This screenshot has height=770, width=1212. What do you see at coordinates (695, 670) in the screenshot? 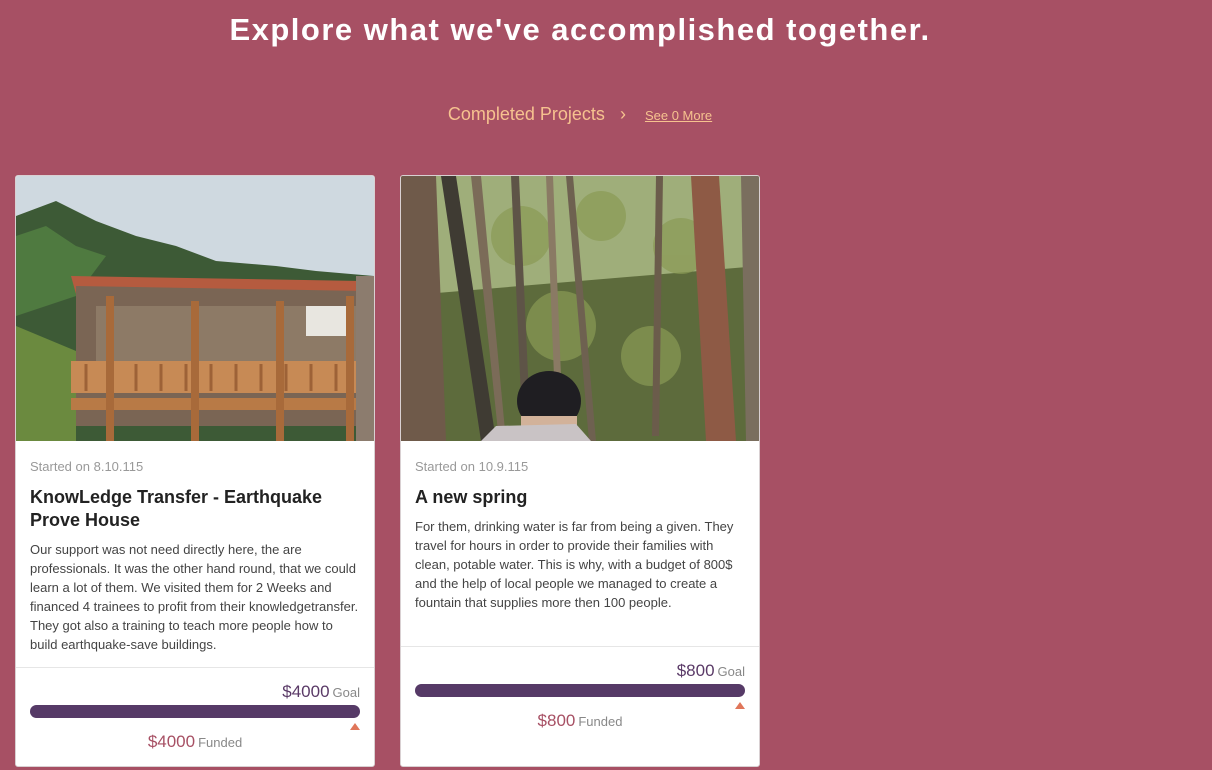
I see `goal-amount: $800` at bounding box center [695, 670].